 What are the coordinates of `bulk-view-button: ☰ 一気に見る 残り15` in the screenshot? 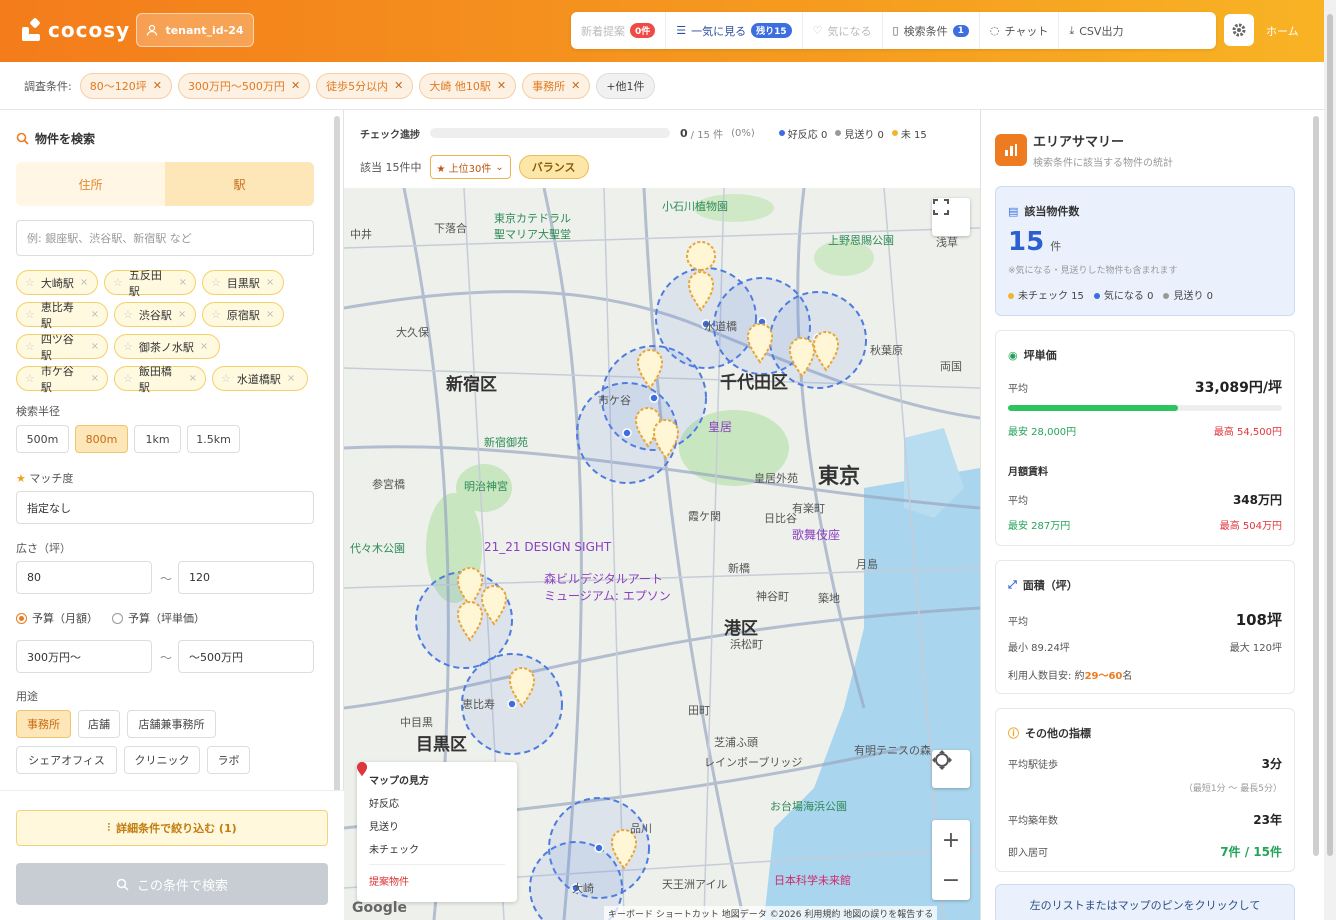 It's located at (734, 30).